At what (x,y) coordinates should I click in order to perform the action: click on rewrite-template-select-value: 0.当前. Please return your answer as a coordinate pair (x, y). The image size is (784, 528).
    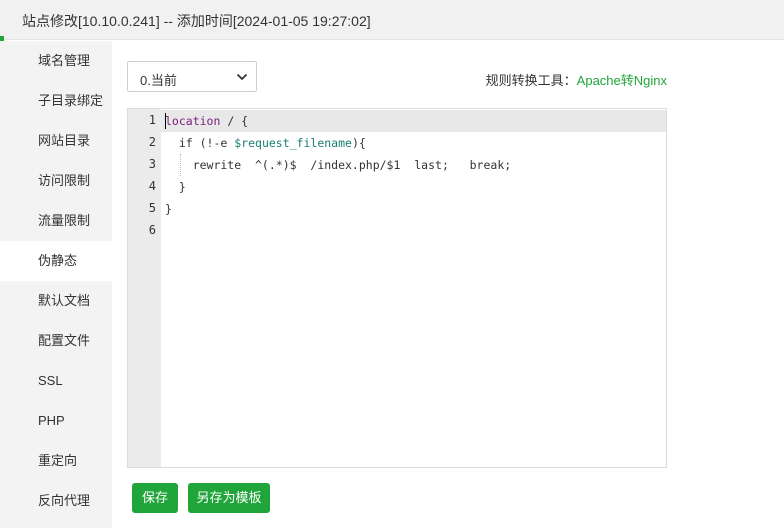
    Looking at the image, I should click on (158, 80).